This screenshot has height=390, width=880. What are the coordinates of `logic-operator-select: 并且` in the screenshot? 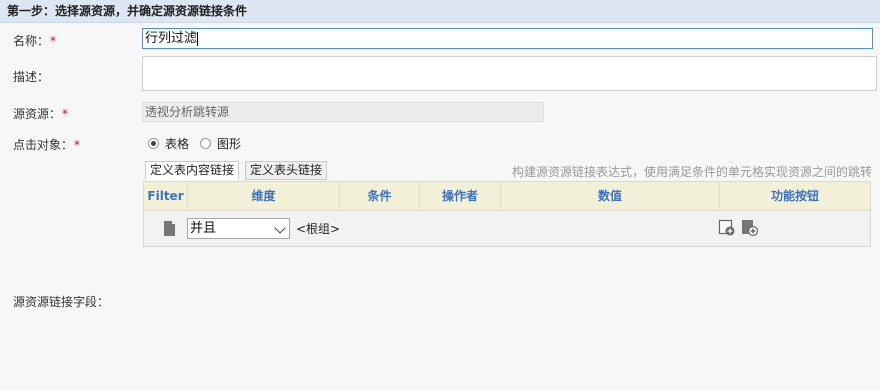 It's located at (238, 228).